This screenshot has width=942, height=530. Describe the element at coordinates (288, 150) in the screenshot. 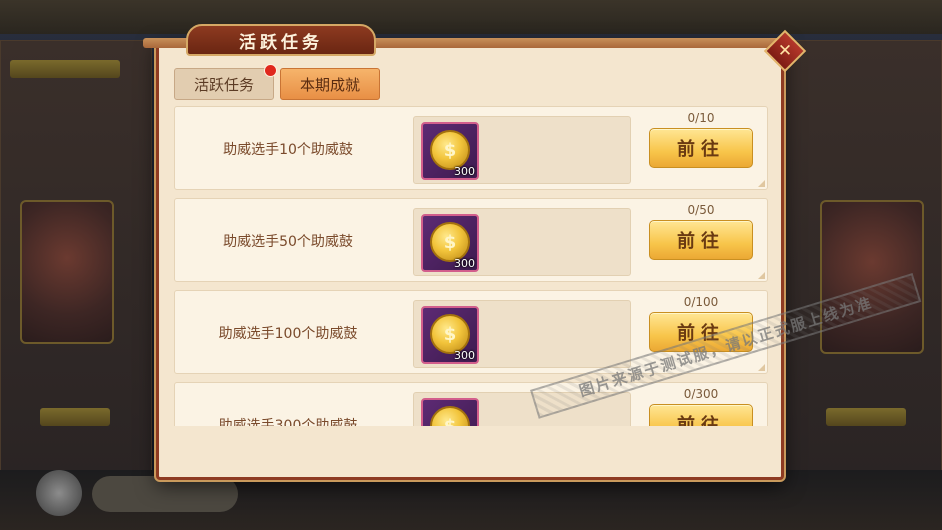

I see `task-name: 助威选手10个助威鼓` at that location.